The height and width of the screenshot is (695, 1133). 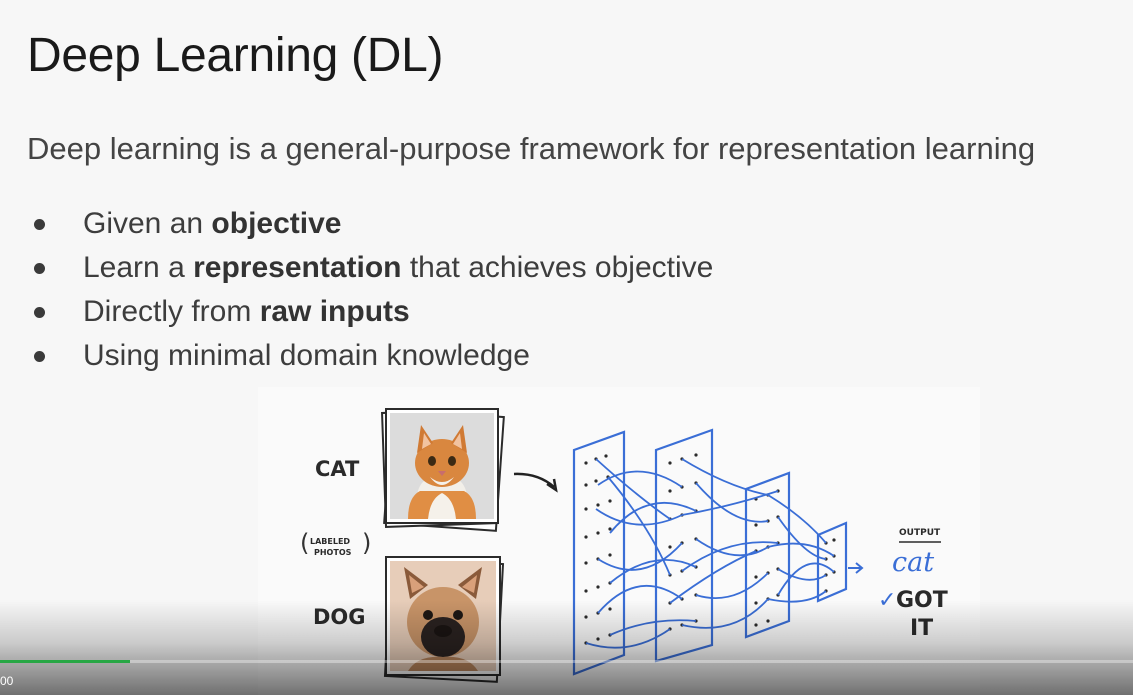 I want to click on bullet-item: Directly from raw inputs, so click(x=373, y=312).